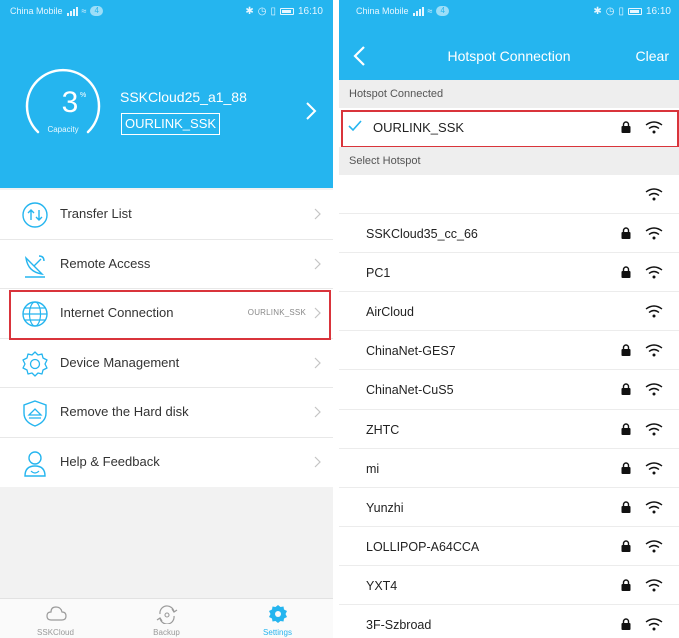 This screenshot has height=638, width=679. Describe the element at coordinates (56, 613) in the screenshot. I see `cloud-icon` at that location.